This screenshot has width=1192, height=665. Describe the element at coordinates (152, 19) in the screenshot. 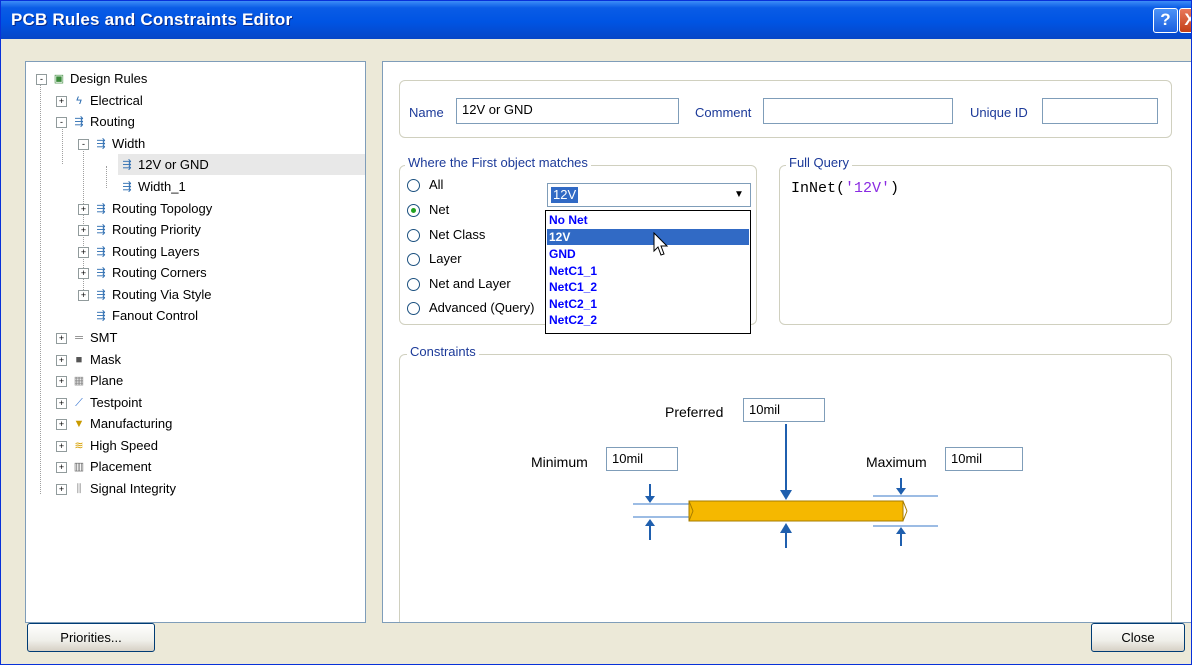

I see `window-title: PCB Rules and Constraints Editor` at that location.